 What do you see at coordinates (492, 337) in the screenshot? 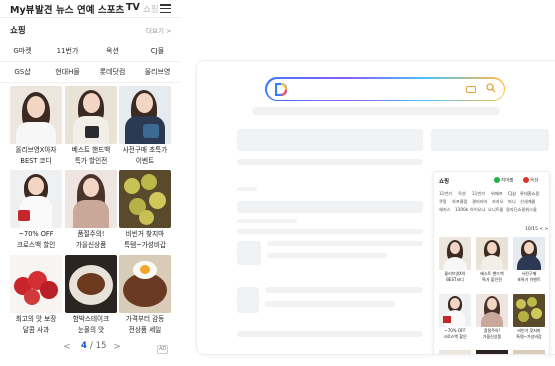
I see `mini-caption: 가을신상품` at bounding box center [492, 337].